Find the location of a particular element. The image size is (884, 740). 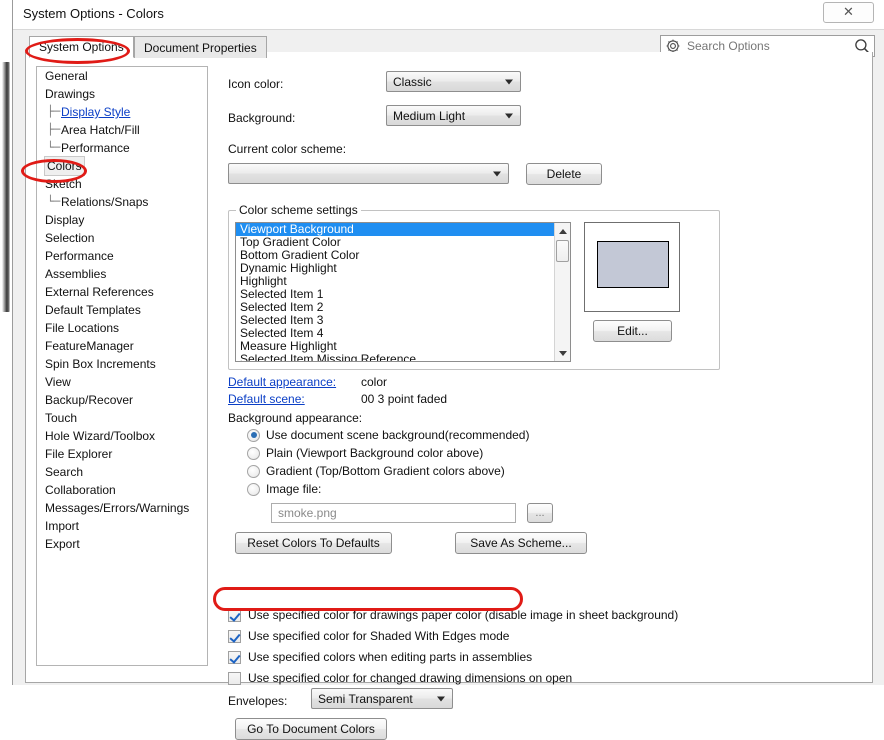

radio-label: Image file: is located at coordinates (294, 489).